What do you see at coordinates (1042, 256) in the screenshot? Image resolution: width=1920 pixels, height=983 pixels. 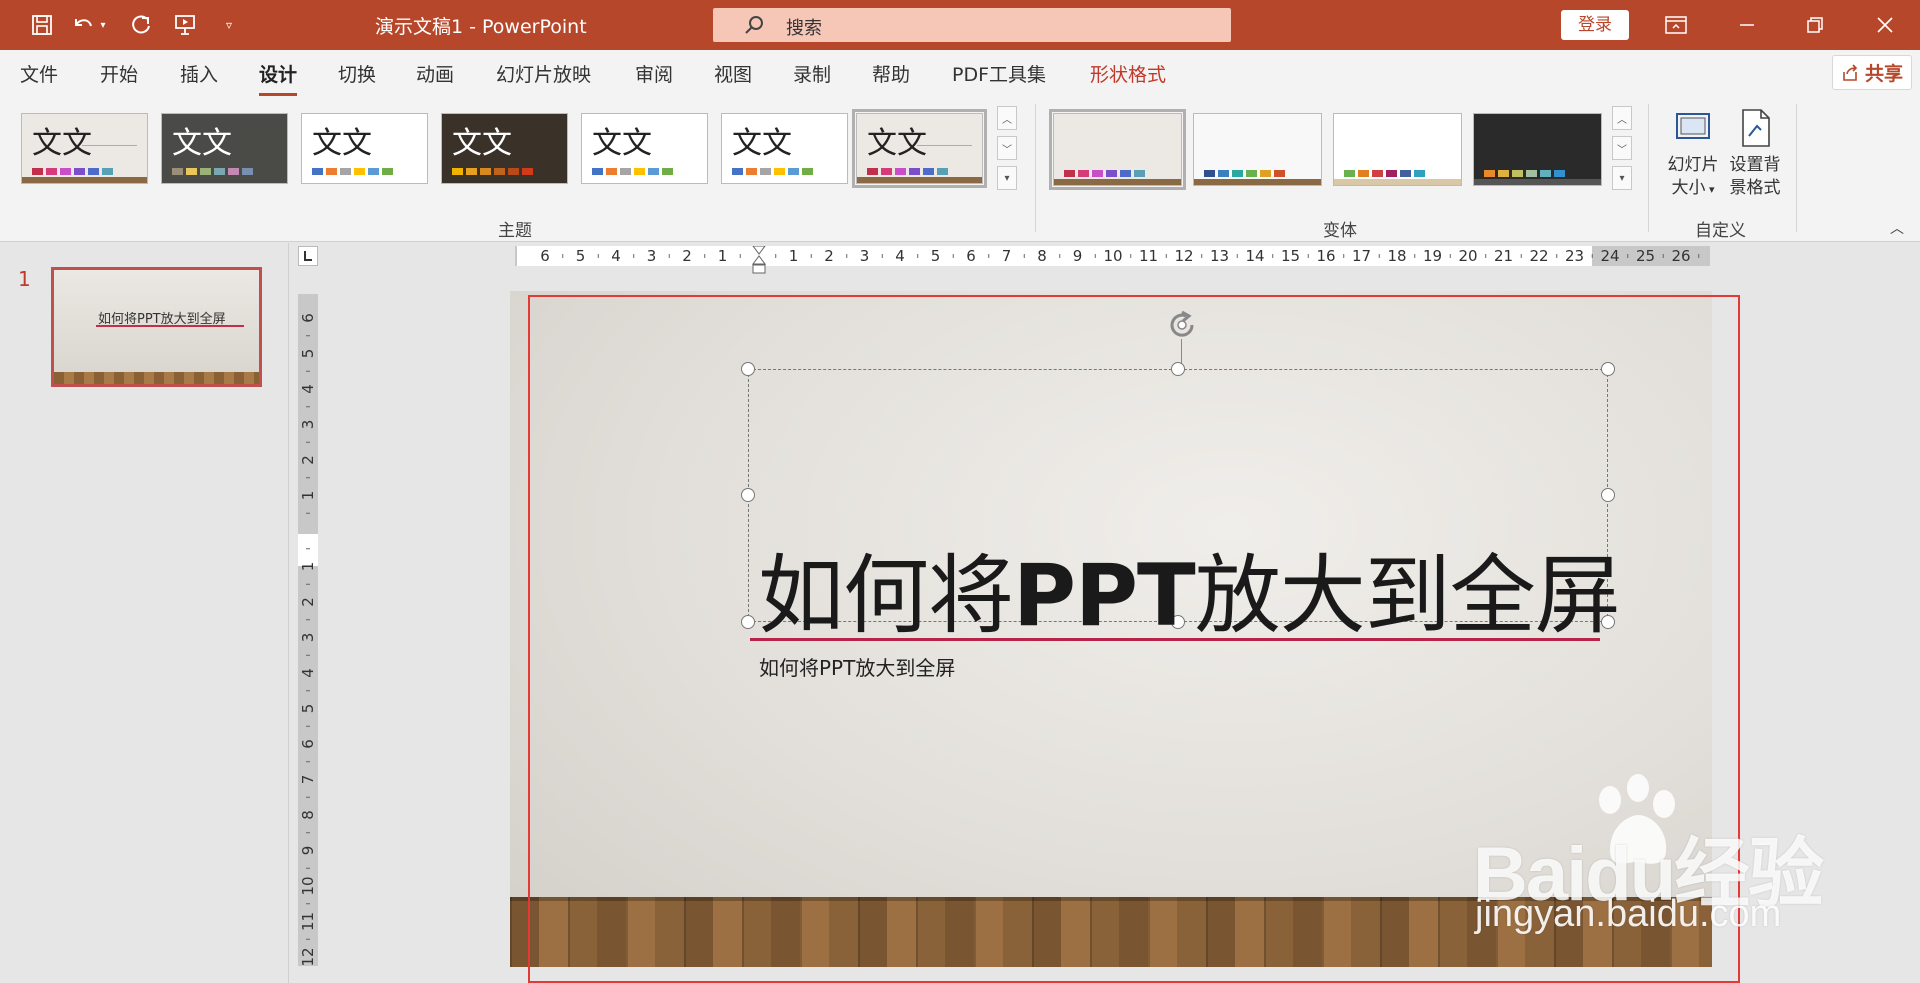 I see `ruler-tick-label: 8` at bounding box center [1042, 256].